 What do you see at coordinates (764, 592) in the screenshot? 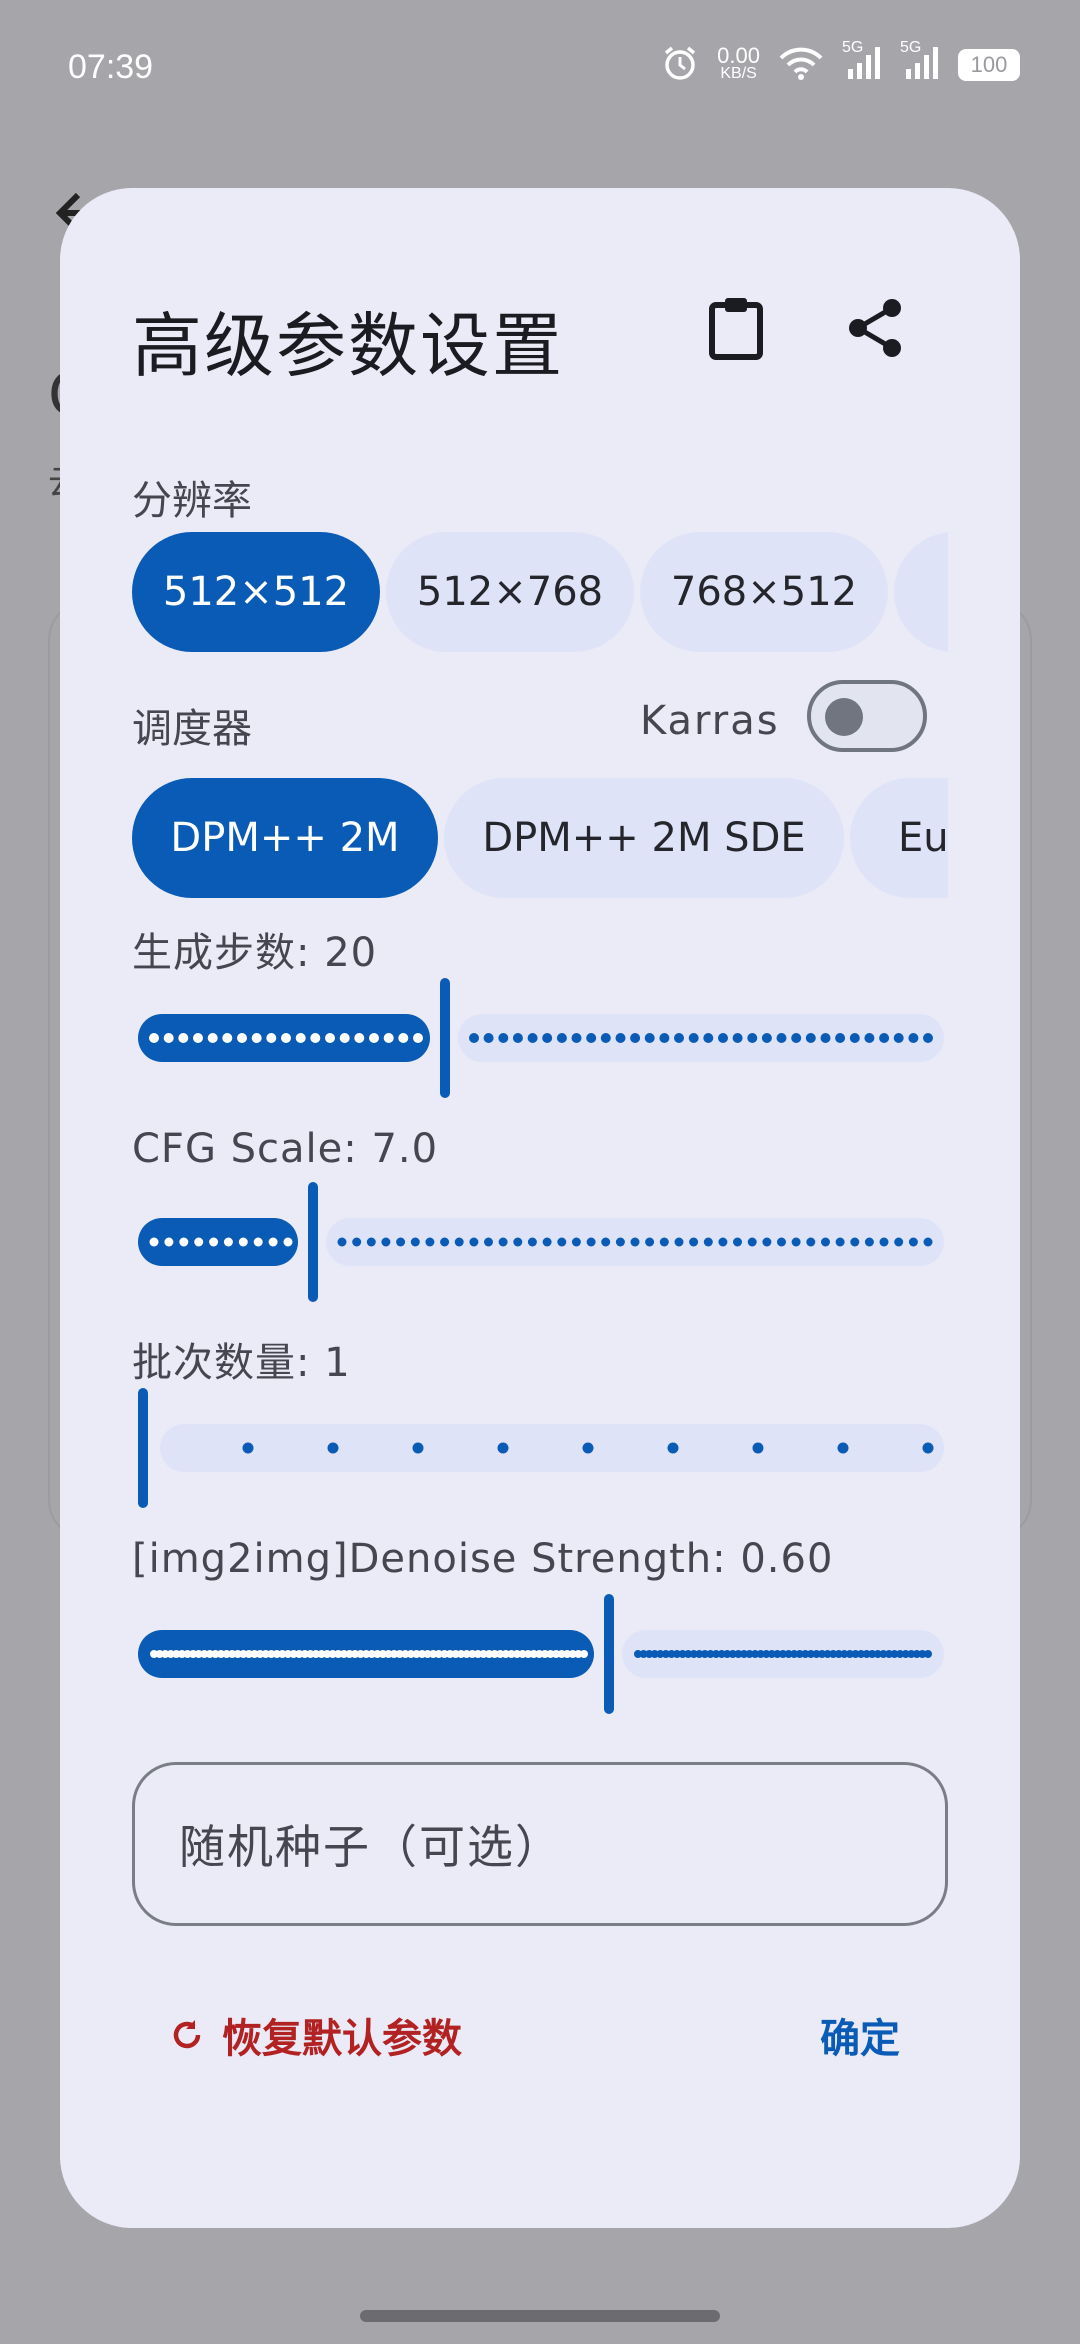
I see `resolution-chip-768x512: 768×512` at bounding box center [764, 592].